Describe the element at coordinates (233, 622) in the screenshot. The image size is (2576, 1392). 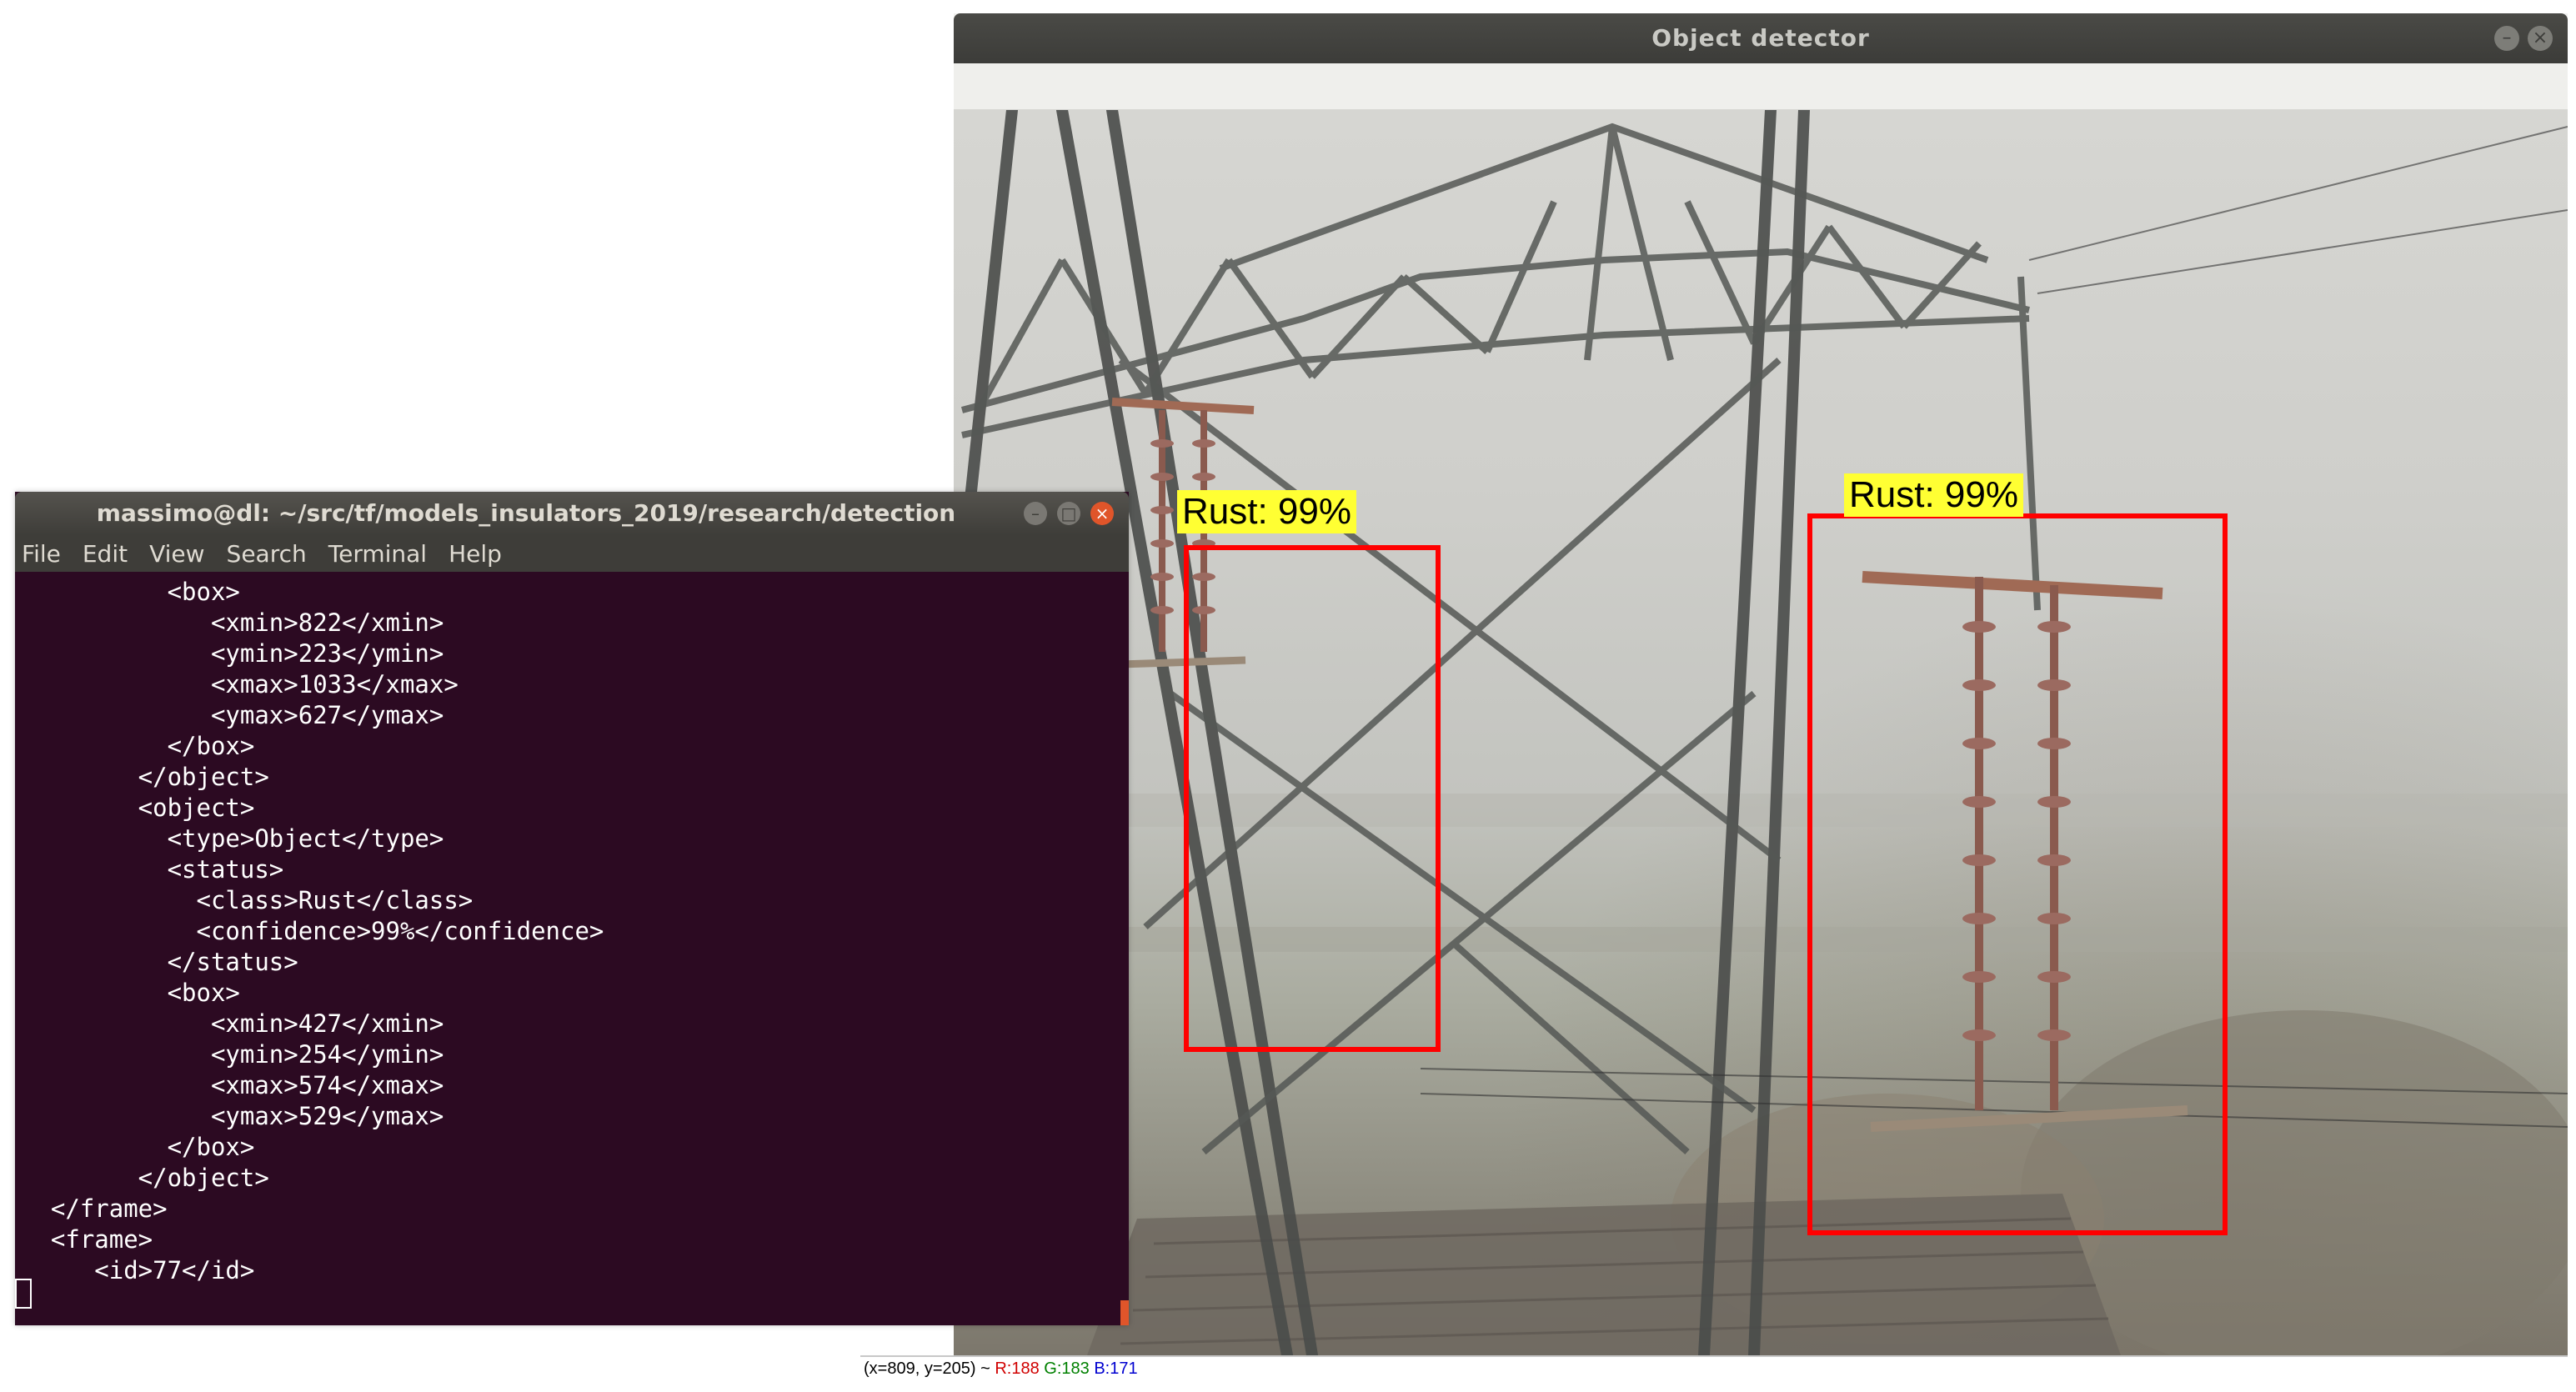
I see `terminal-line: <xmin>822</xmin>` at that location.